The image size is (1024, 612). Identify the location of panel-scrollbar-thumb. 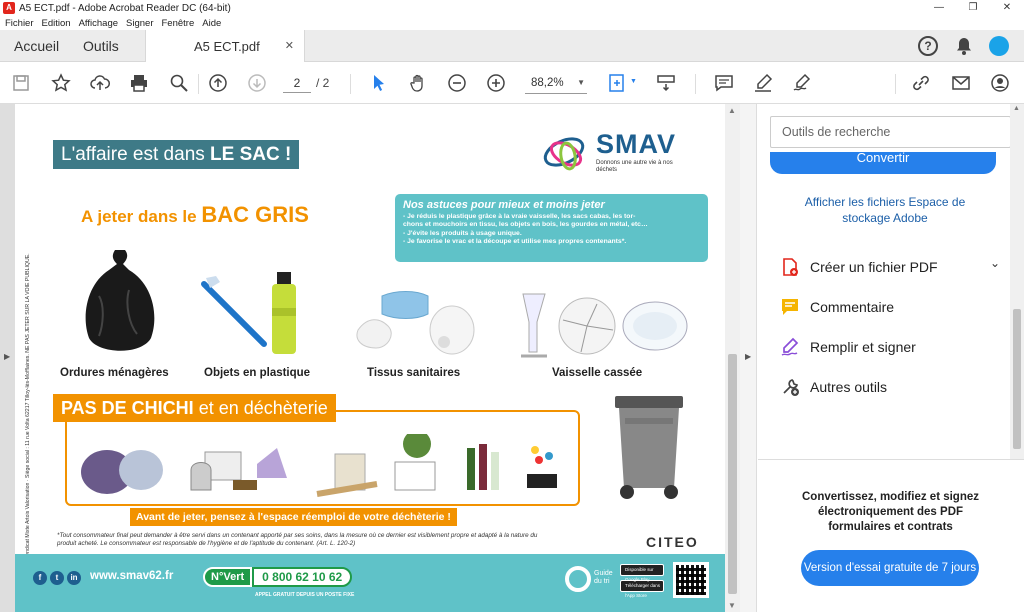
(1017, 379).